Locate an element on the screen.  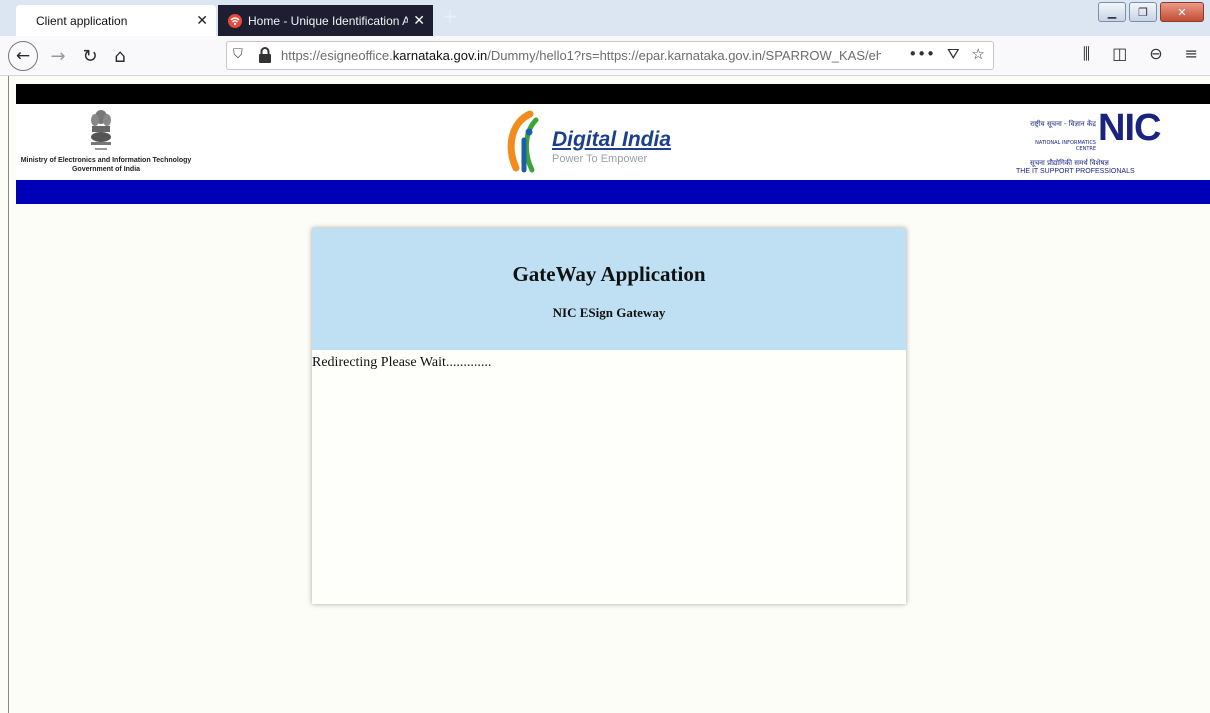
more-icon: ••• is located at coordinates (921, 54).